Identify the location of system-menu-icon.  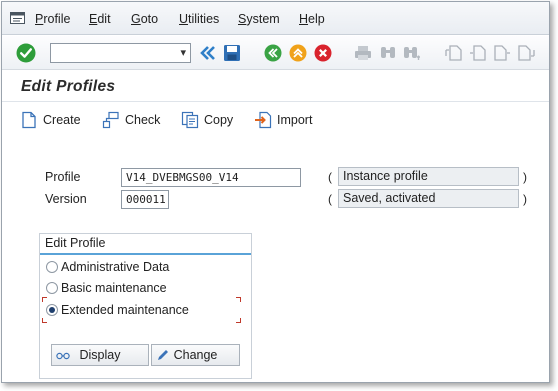
(17, 18).